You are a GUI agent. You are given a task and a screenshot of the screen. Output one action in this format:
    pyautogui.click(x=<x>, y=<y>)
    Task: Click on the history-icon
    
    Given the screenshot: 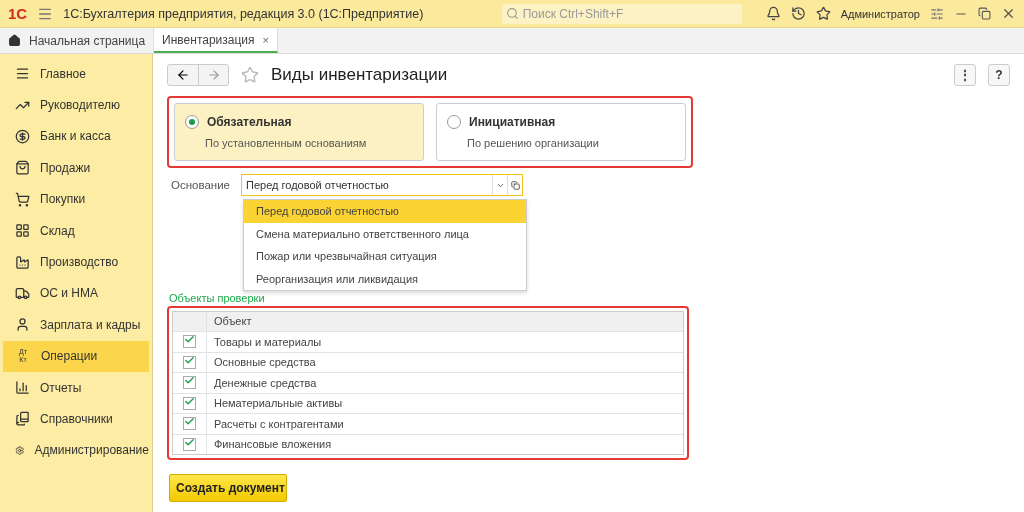 What is the action you would take?
    pyautogui.click(x=798, y=13)
    